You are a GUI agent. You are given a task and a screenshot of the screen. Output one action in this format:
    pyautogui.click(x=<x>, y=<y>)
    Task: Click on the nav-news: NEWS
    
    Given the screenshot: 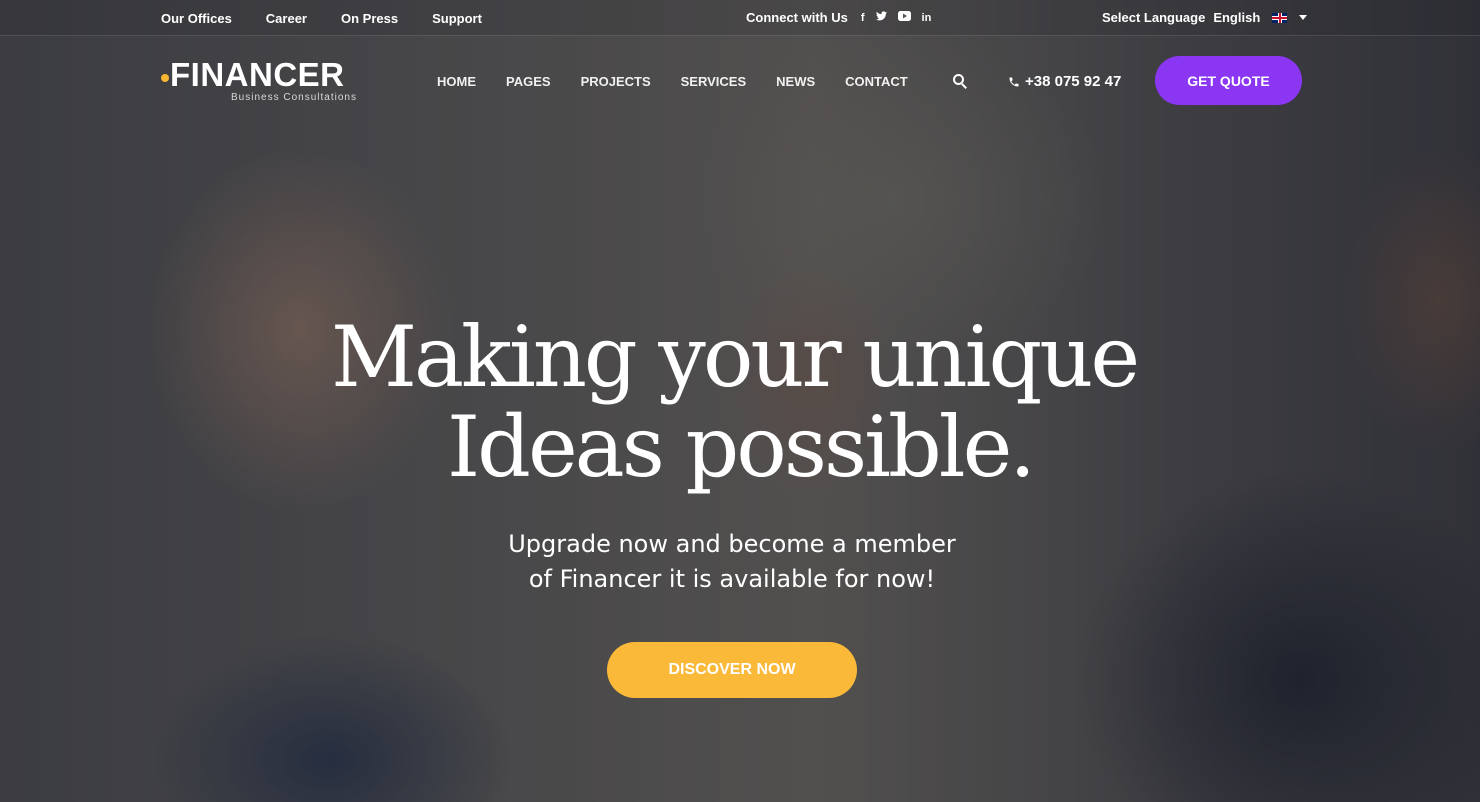 What is the action you would take?
    pyautogui.click(x=795, y=81)
    